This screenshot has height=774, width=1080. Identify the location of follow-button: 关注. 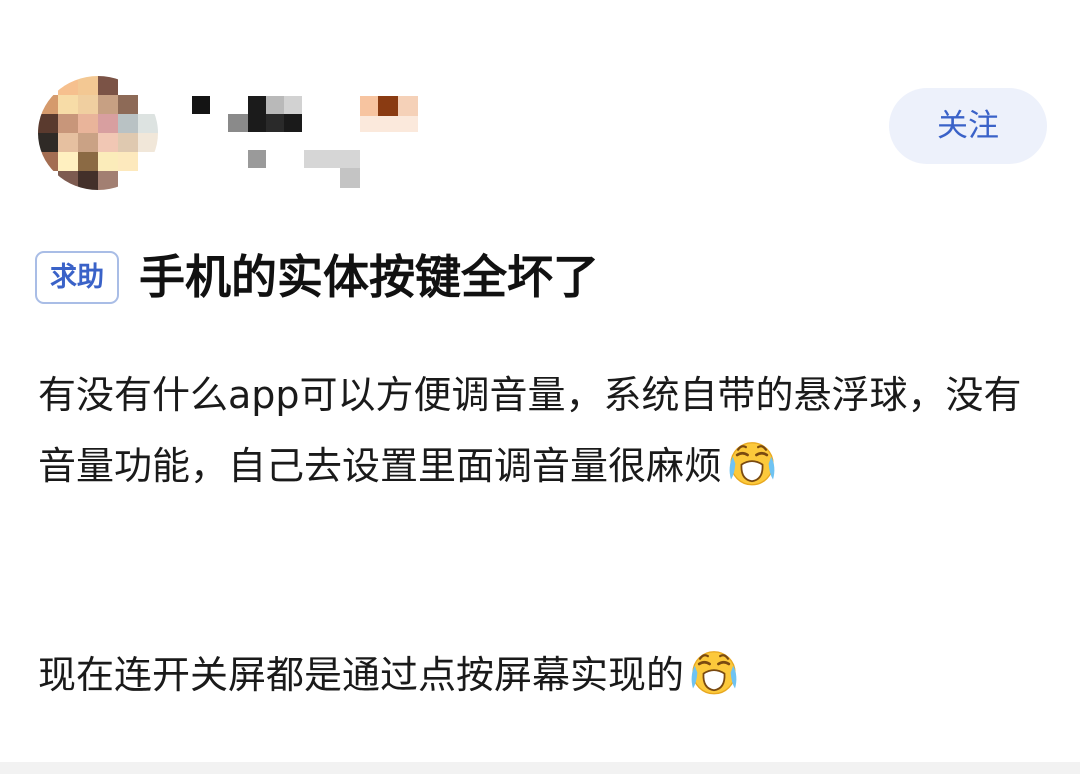
(968, 126).